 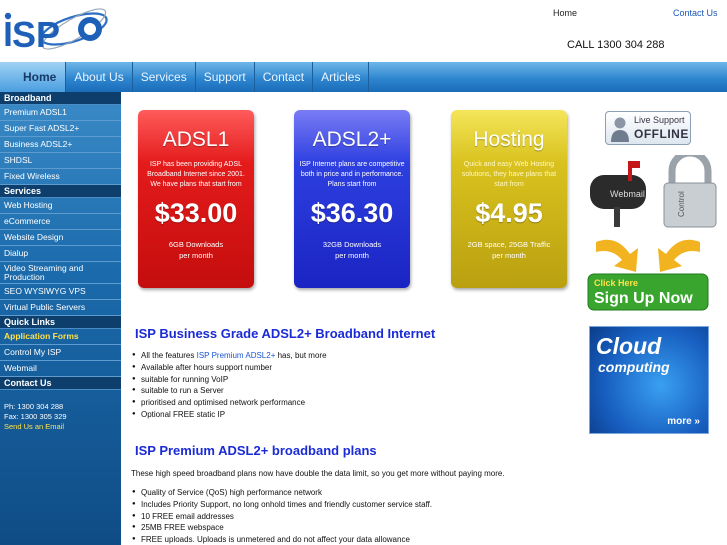 I want to click on list-item: Available after hours support number, so click(x=229, y=368).